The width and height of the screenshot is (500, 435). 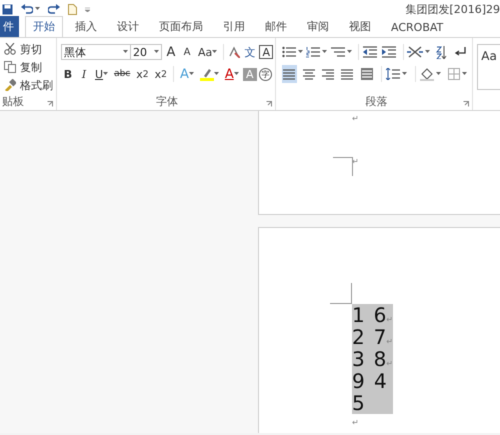 What do you see at coordinates (9, 26) in the screenshot?
I see `file-tab: 件` at bounding box center [9, 26].